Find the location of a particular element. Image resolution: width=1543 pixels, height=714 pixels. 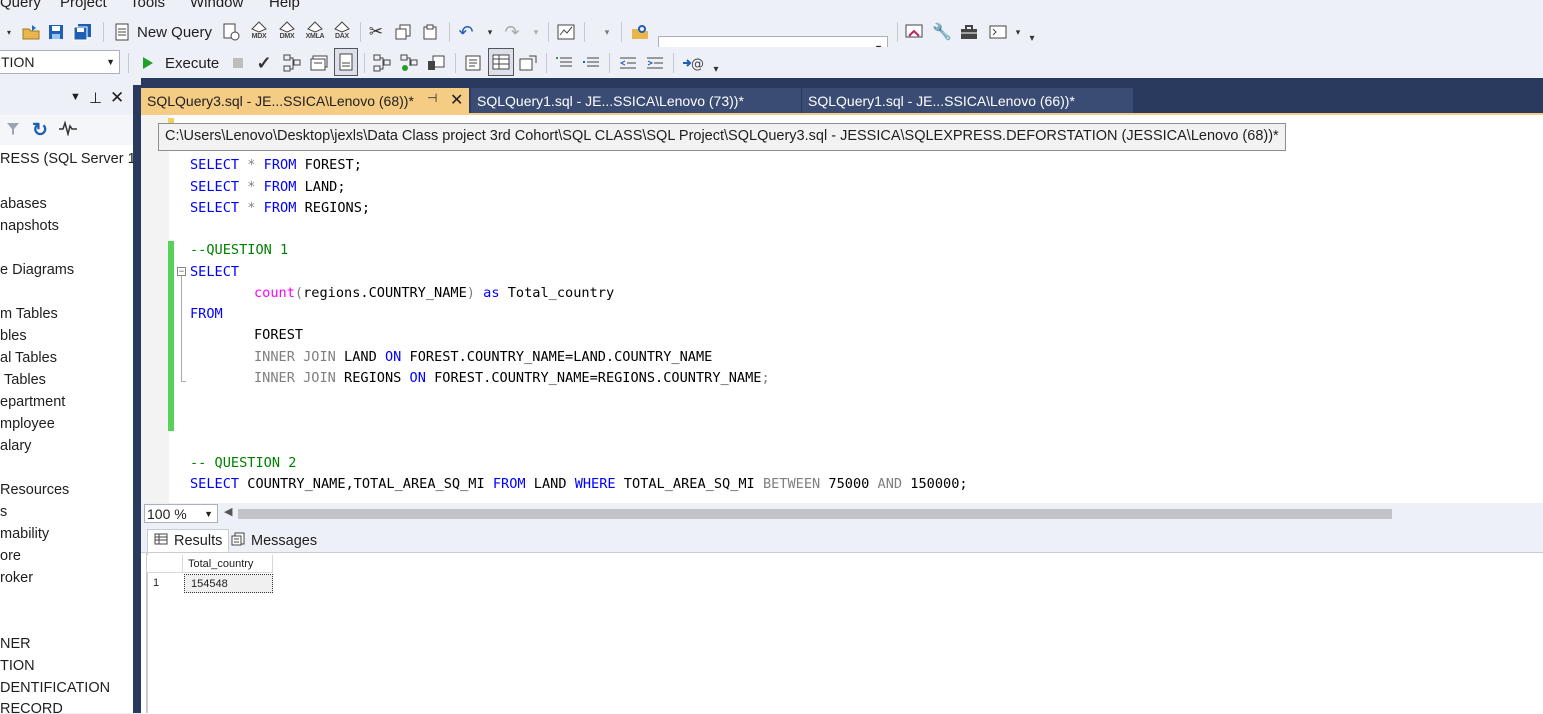

tree-item: DENTIFICATION is located at coordinates (55, 688).